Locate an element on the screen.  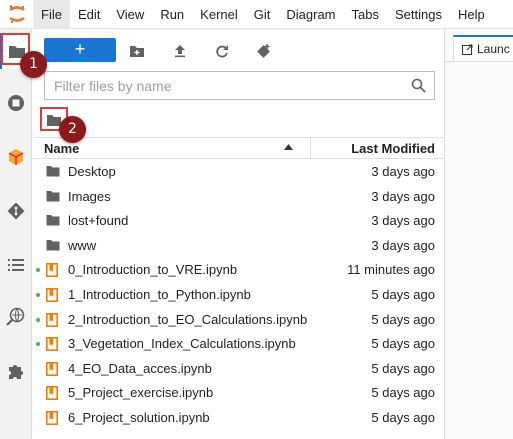
file-list-item: 1_Introduction_to_Python.ipynb 5 days ago is located at coordinates (238, 295).